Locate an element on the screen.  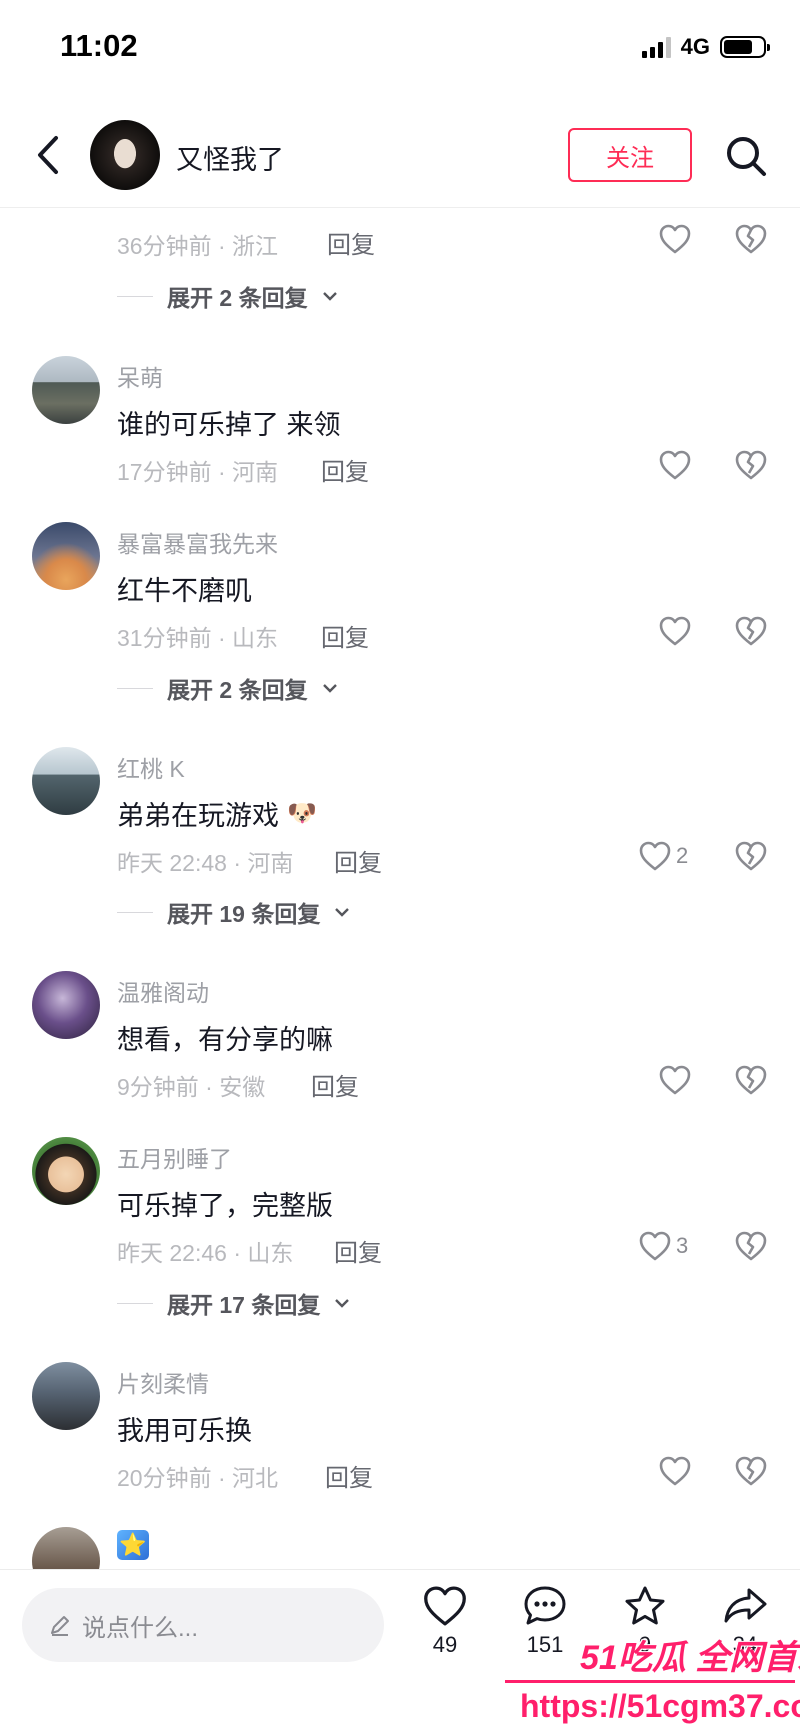
comment-meta: 36分钟前 · 浙江 is located at coordinates (198, 246).